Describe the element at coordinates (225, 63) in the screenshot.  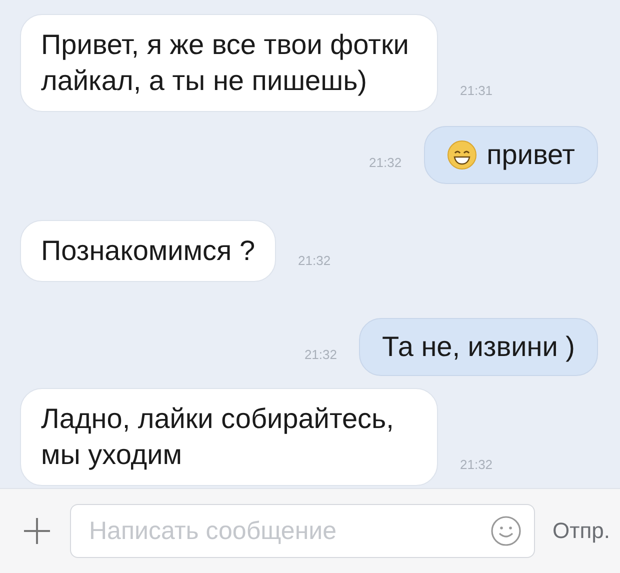
I see `message-text: Привет, я же все твои фотки лайкал, а ты не пишешь)` at that location.